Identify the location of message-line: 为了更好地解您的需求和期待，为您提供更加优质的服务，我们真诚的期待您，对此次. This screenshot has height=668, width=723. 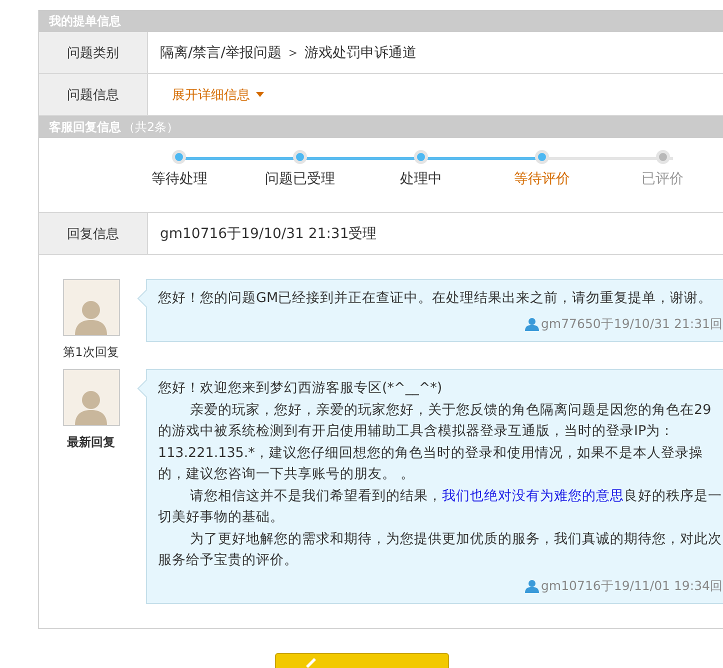
(456, 539).